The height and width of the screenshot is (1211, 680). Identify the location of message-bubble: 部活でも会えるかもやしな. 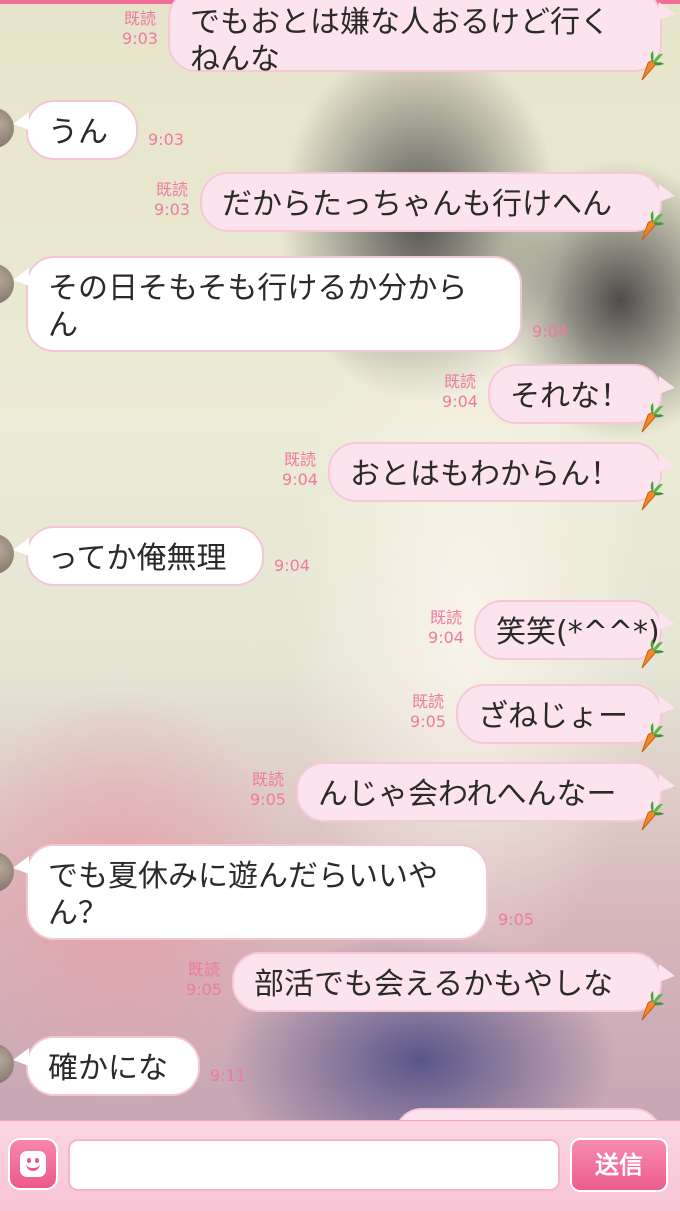
(447, 982).